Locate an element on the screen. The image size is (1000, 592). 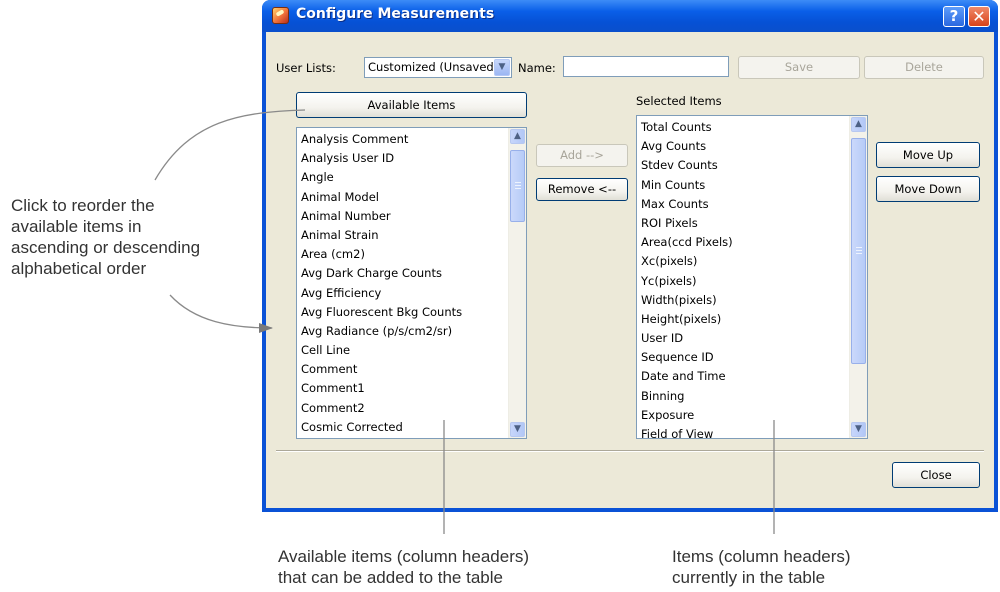
sort-button-leader-line is located at coordinates (230, 145).